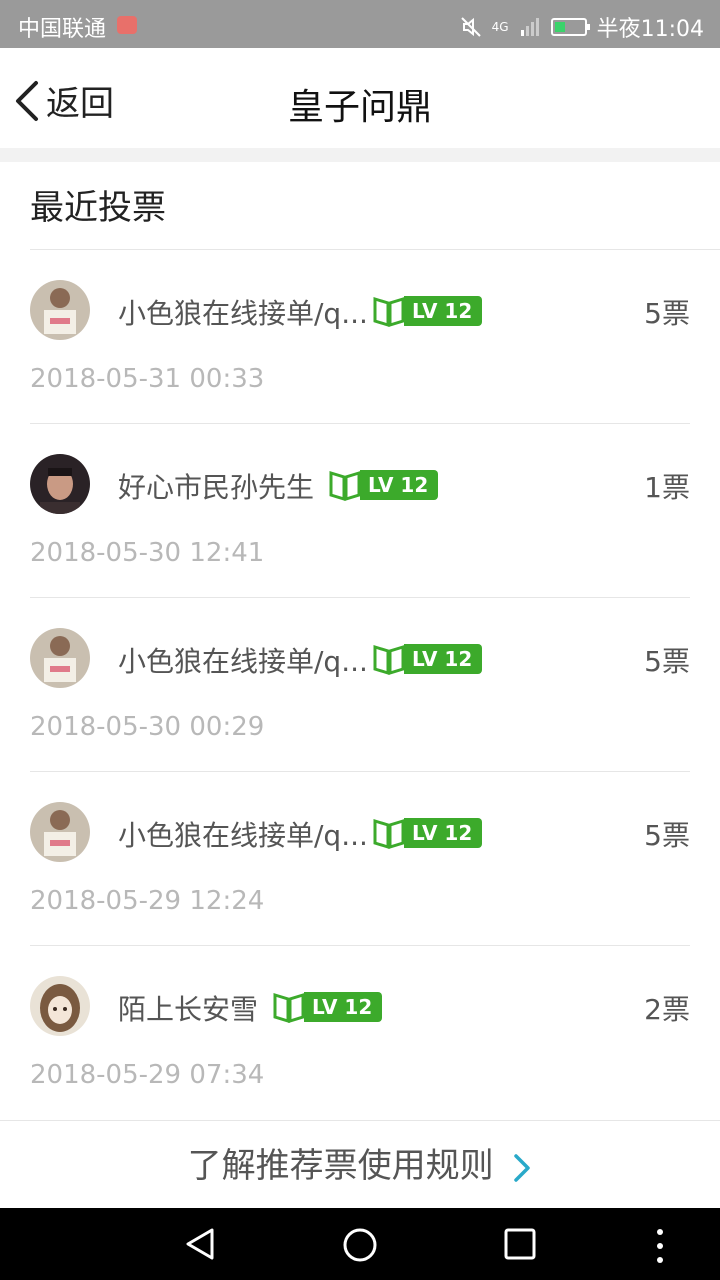 This screenshot has height=1280, width=720. I want to click on network-label: 4G, so click(500, 27).